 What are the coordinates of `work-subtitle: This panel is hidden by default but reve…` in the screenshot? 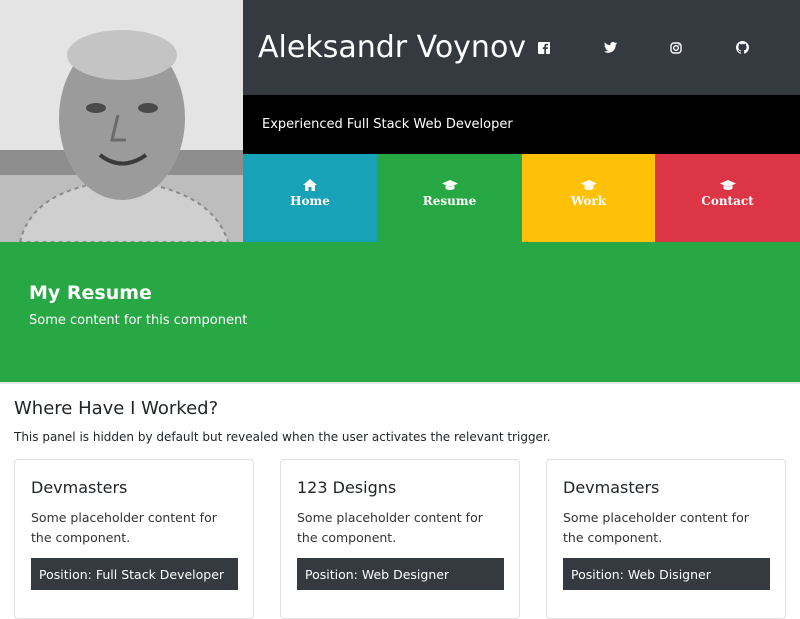 It's located at (282, 437).